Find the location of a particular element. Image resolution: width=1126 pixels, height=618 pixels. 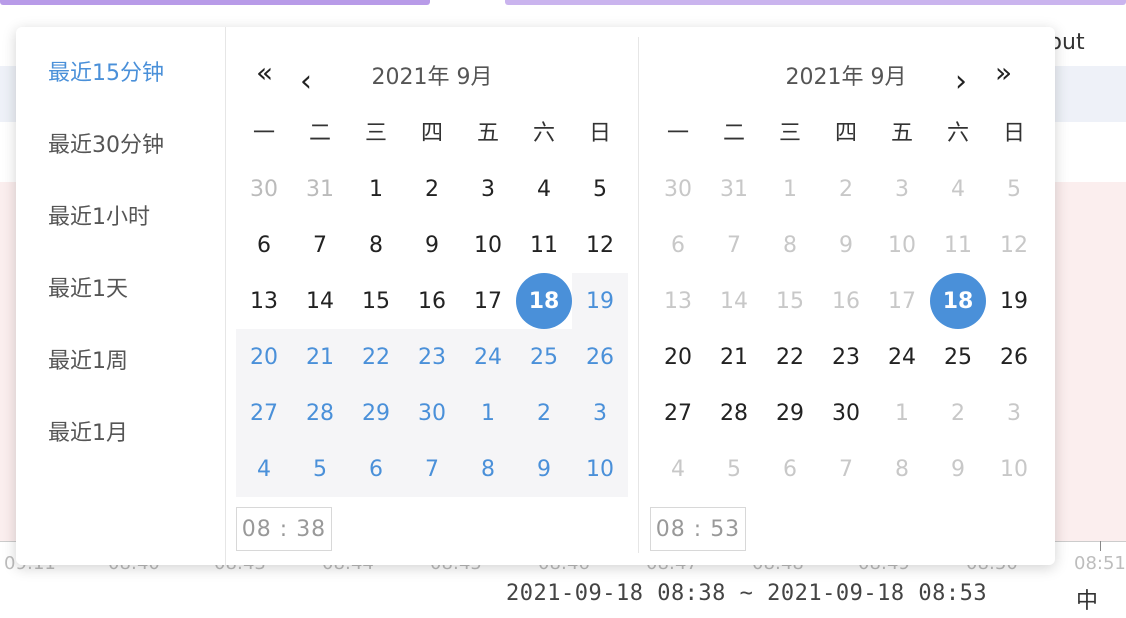

language-switch: 中 is located at coordinates (1087, 599).